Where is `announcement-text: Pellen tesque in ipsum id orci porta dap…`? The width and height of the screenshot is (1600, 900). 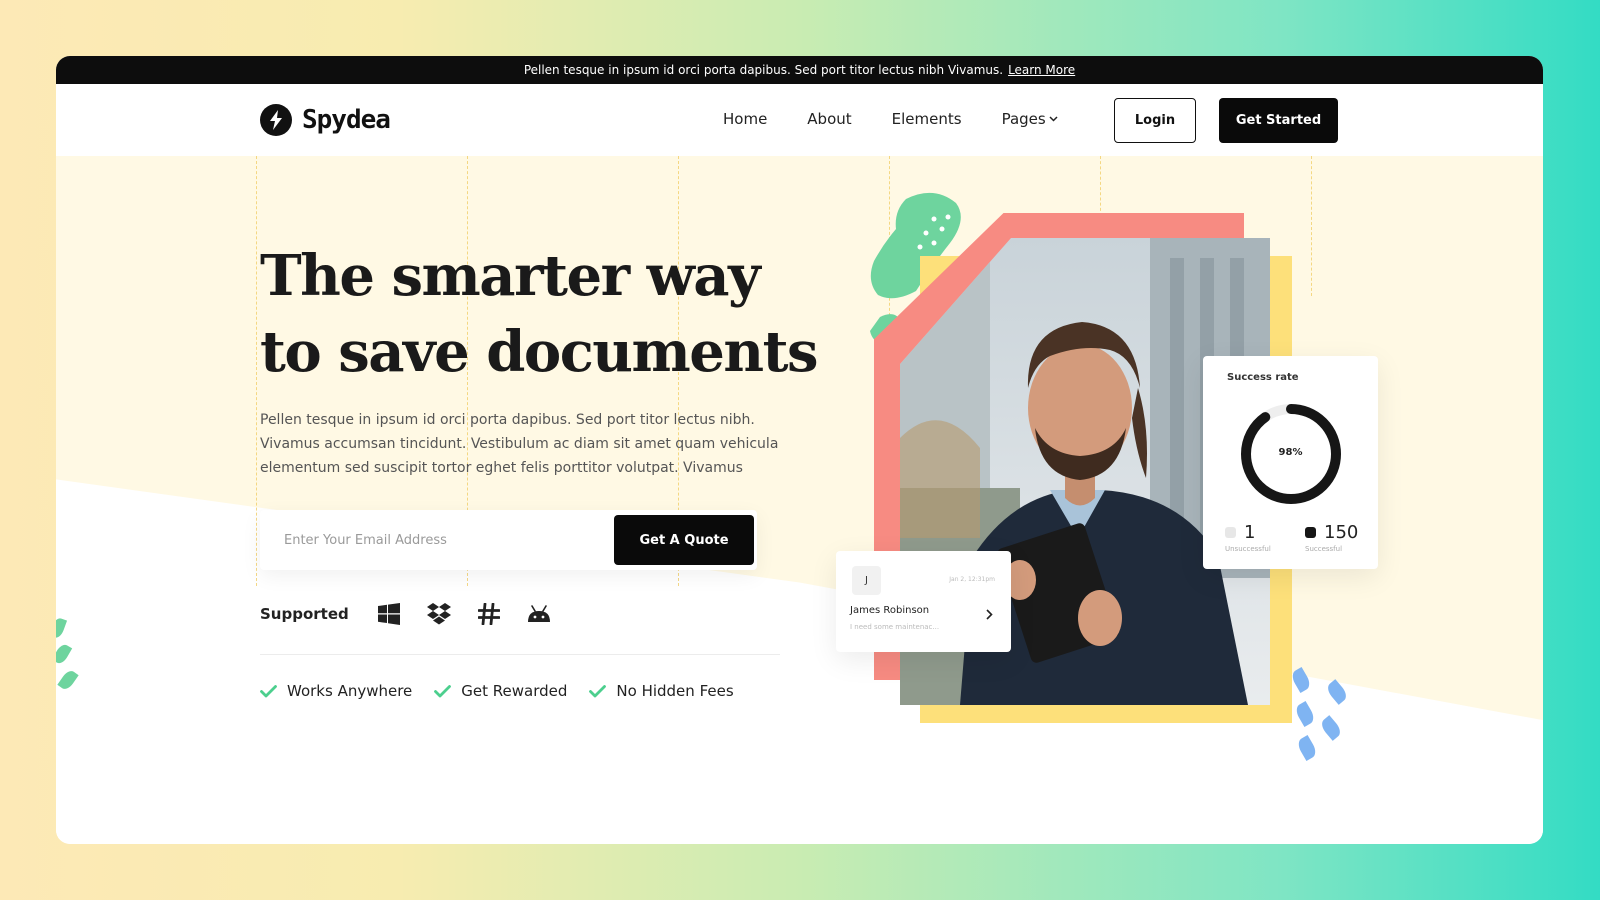
announcement-text: Pellen tesque in ipsum id orci porta dap… is located at coordinates (763, 70).